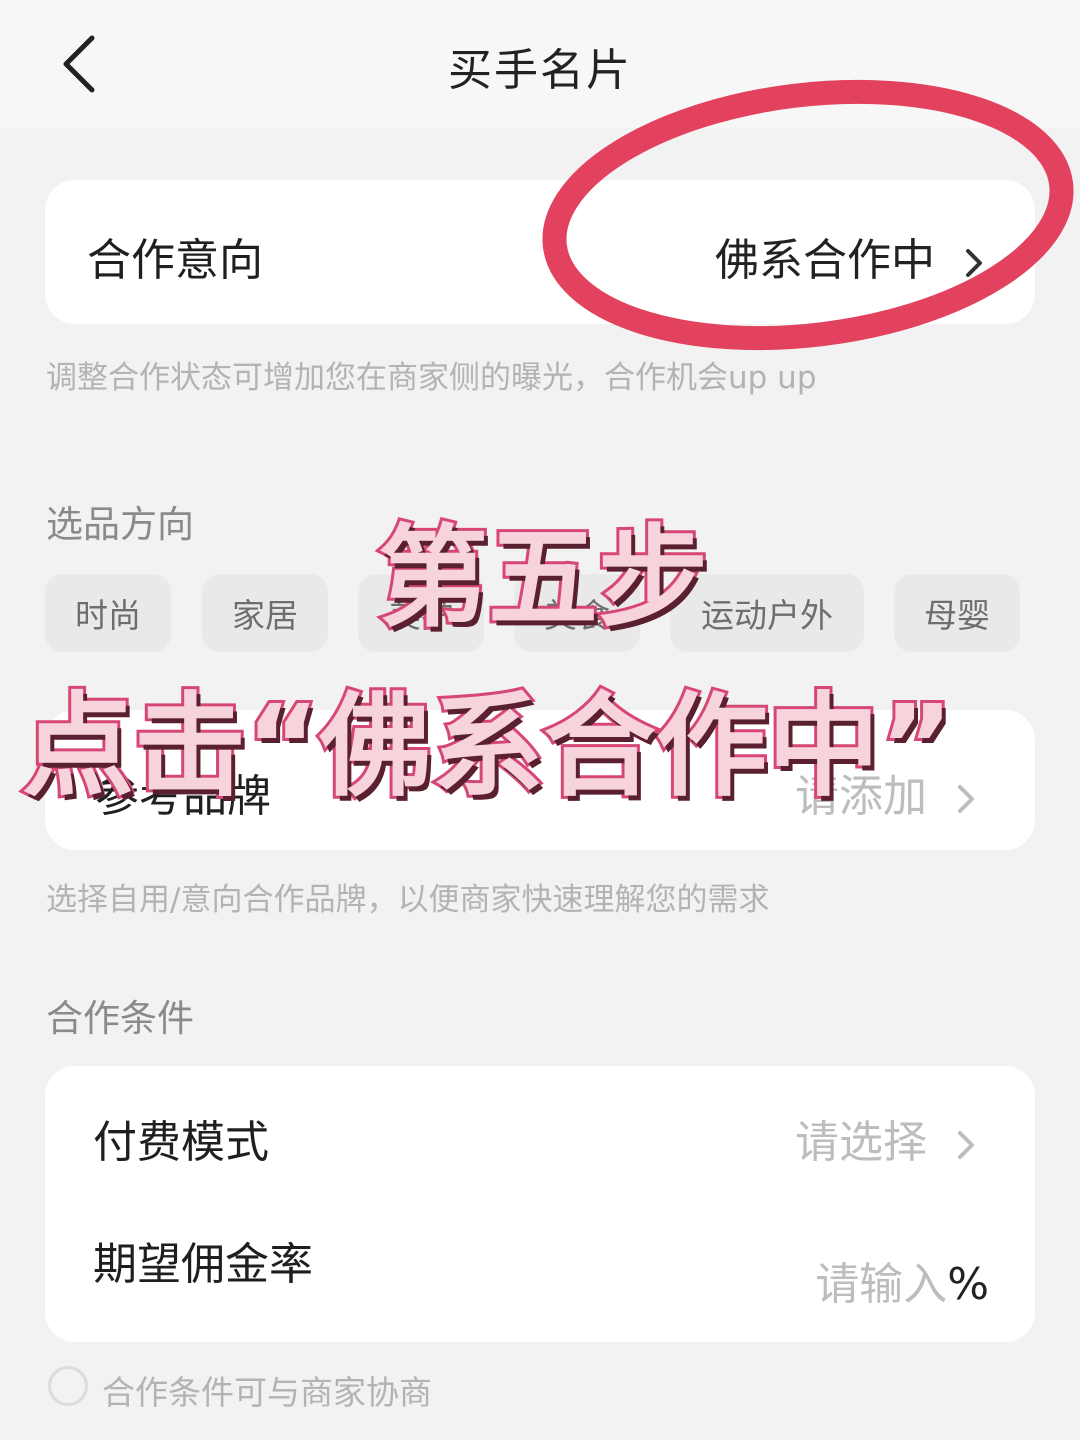 The image size is (1080, 1440). I want to click on commission-rate-input: 请输入, so click(881, 1284).